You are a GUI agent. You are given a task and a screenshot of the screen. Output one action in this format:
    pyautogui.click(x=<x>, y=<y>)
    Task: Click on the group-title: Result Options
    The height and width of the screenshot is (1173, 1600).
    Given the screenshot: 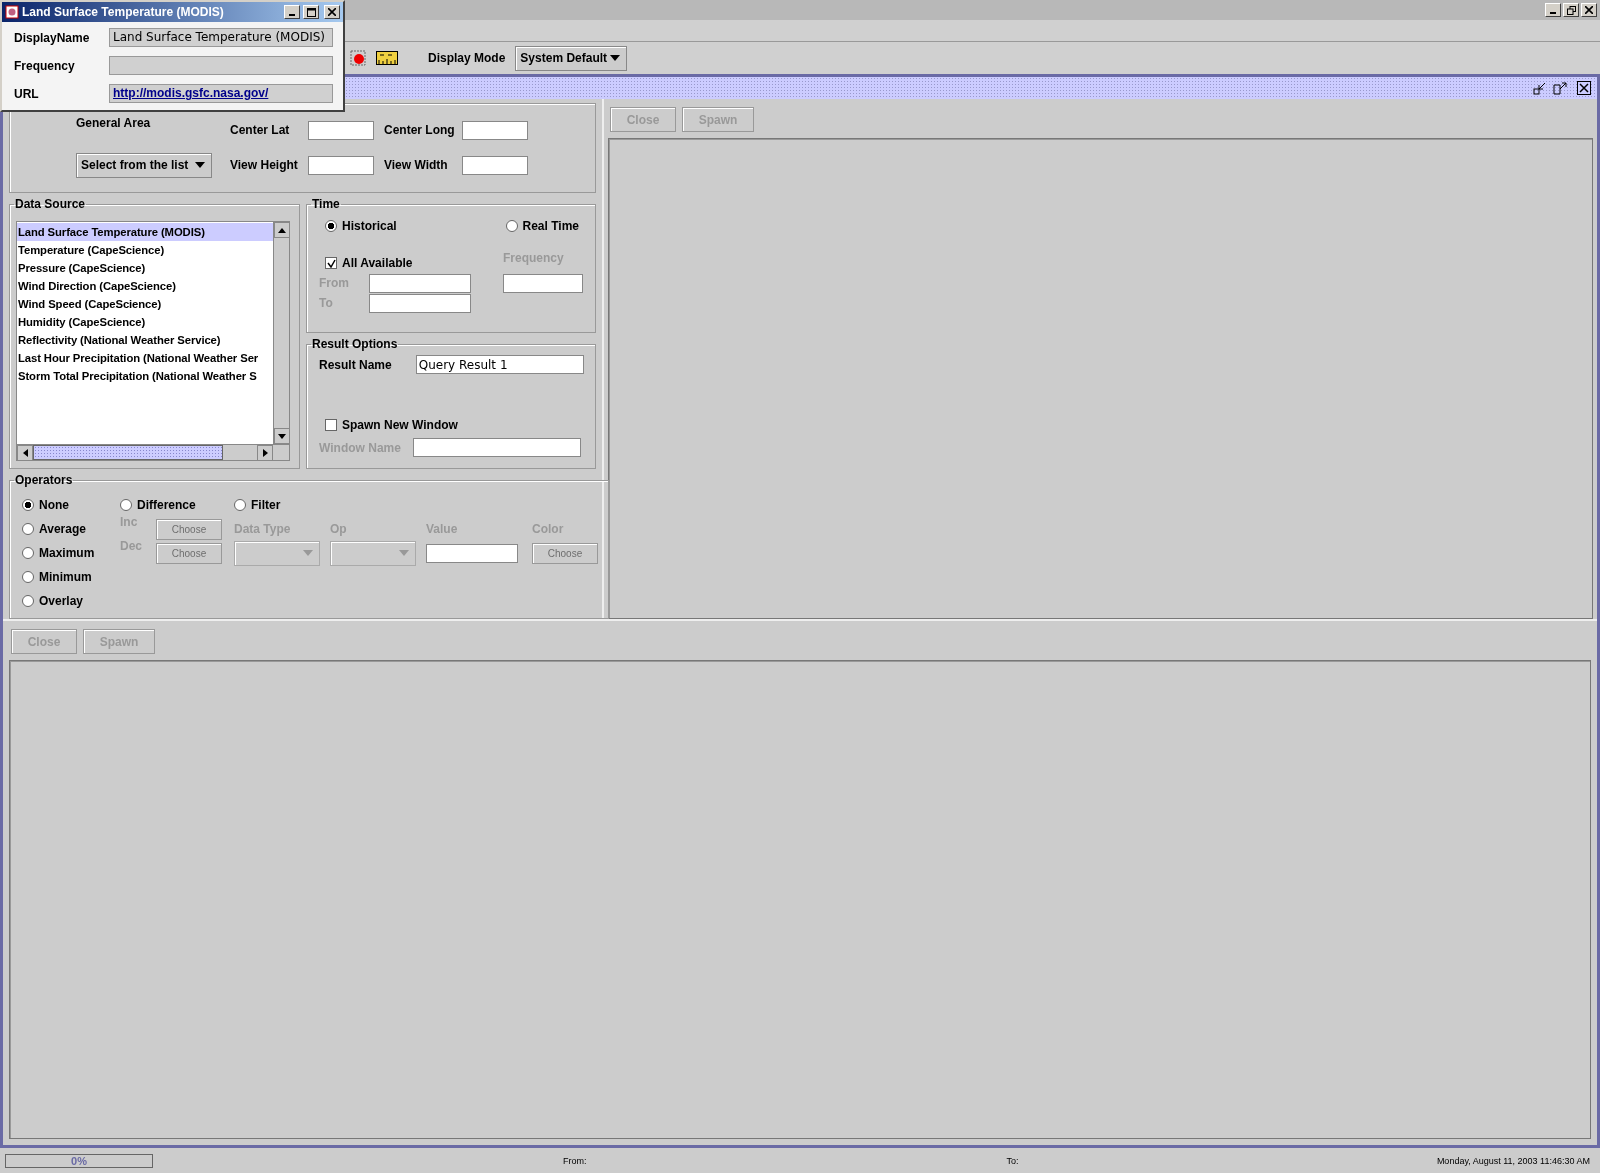 What is the action you would take?
    pyautogui.click(x=355, y=344)
    